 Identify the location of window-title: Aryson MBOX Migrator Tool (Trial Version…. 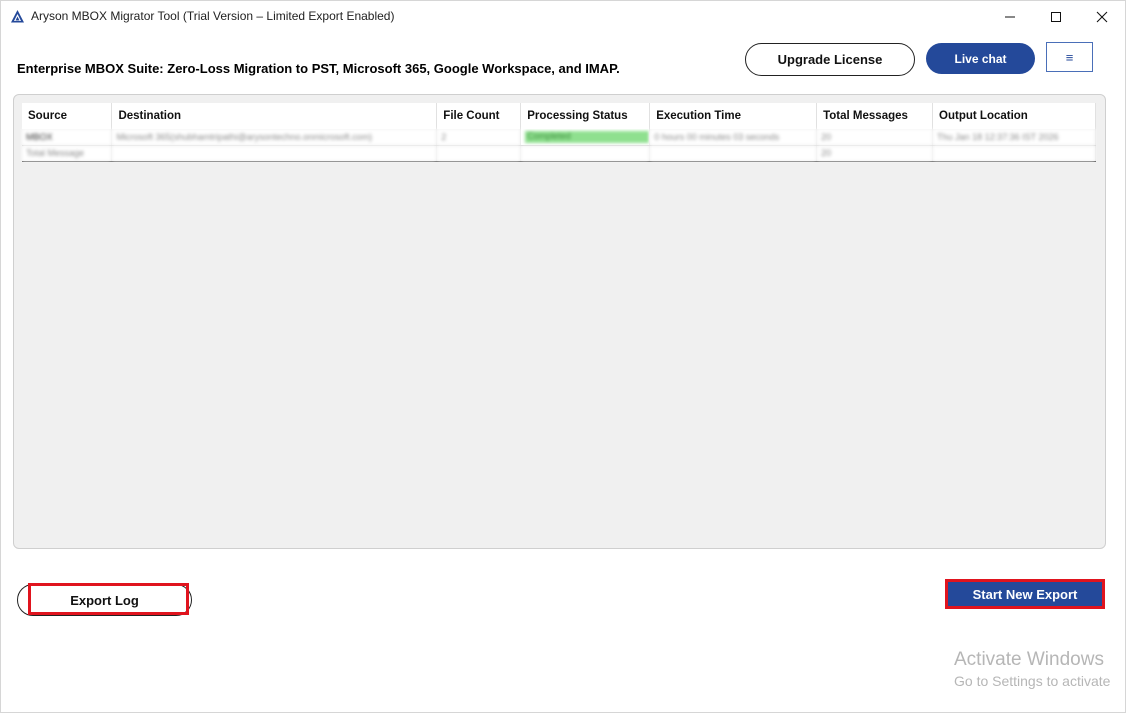
(213, 16).